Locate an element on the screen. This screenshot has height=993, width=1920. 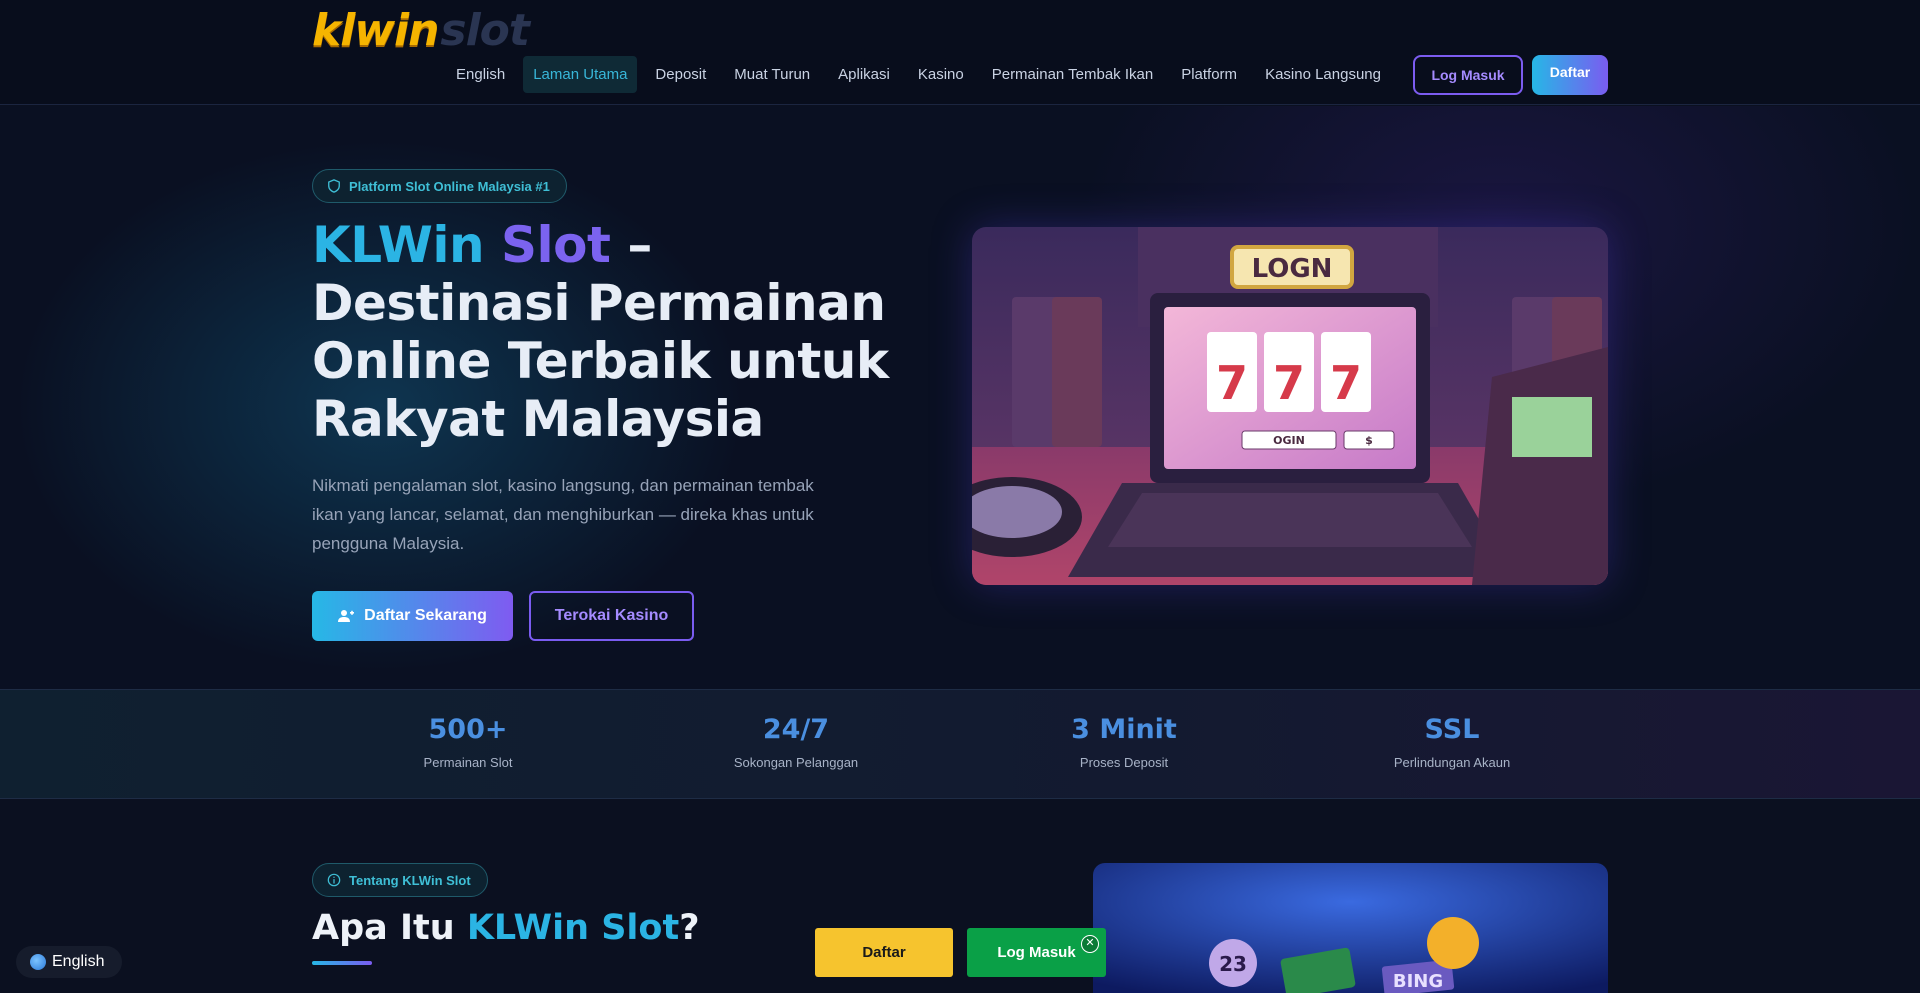
language-switcher: English is located at coordinates (69, 962).